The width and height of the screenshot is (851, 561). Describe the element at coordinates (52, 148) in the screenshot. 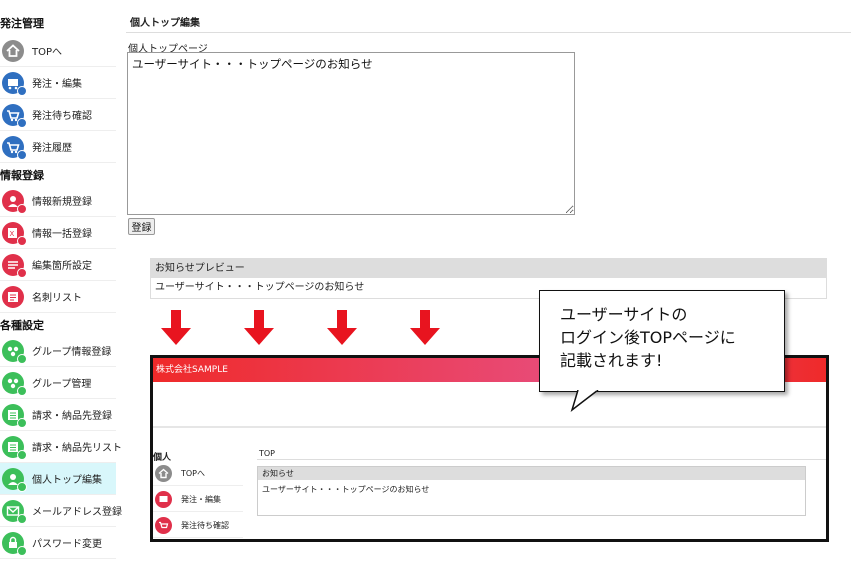

I see `sidebar-item-label: 発注履歴` at that location.